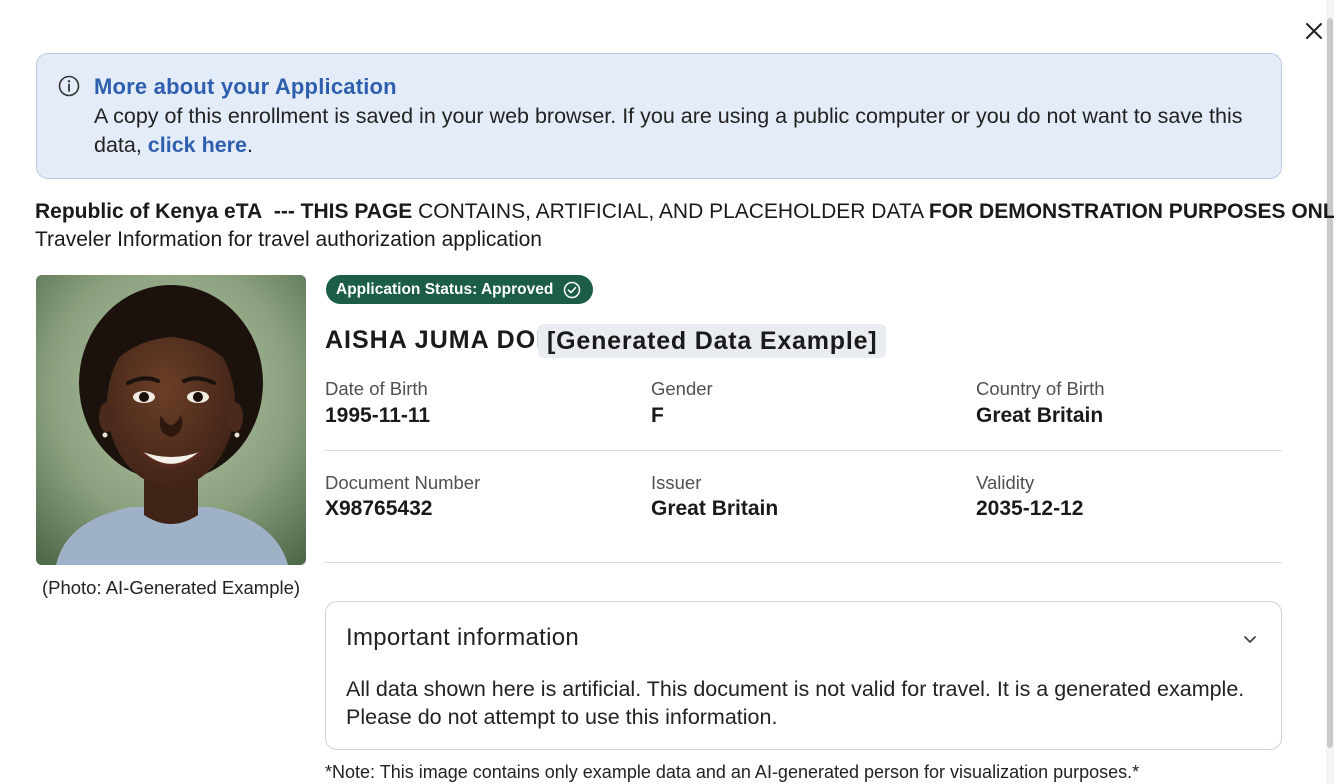  I want to click on close-button, so click(1314, 31).